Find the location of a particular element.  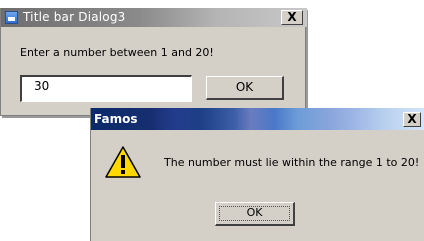

warning-icon is located at coordinates (123, 162).